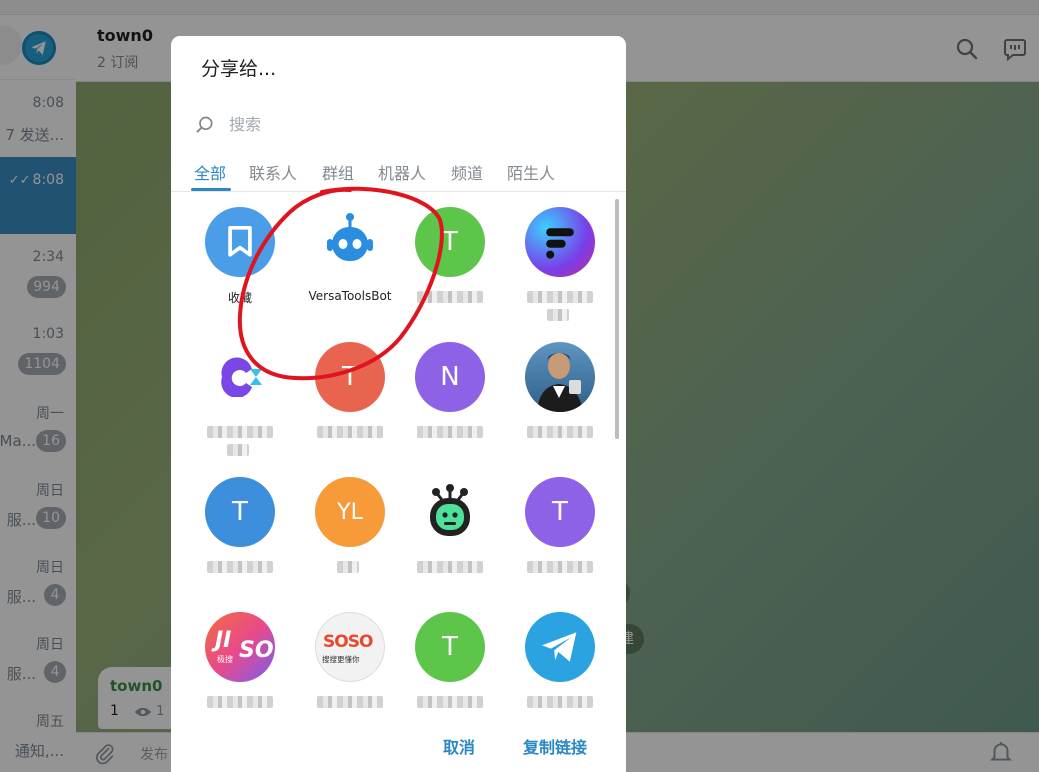 This screenshot has width=1039, height=772. I want to click on letter-avatar: N, so click(450, 377).